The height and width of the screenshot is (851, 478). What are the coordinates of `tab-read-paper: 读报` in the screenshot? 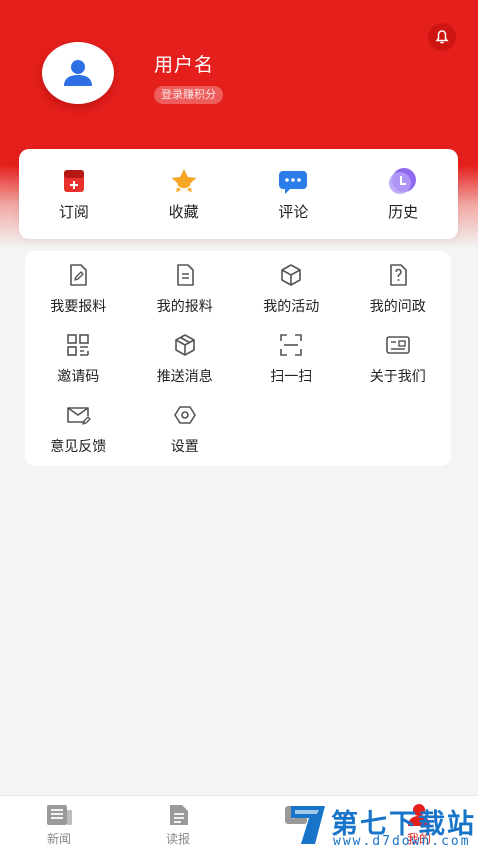 It's located at (178, 824).